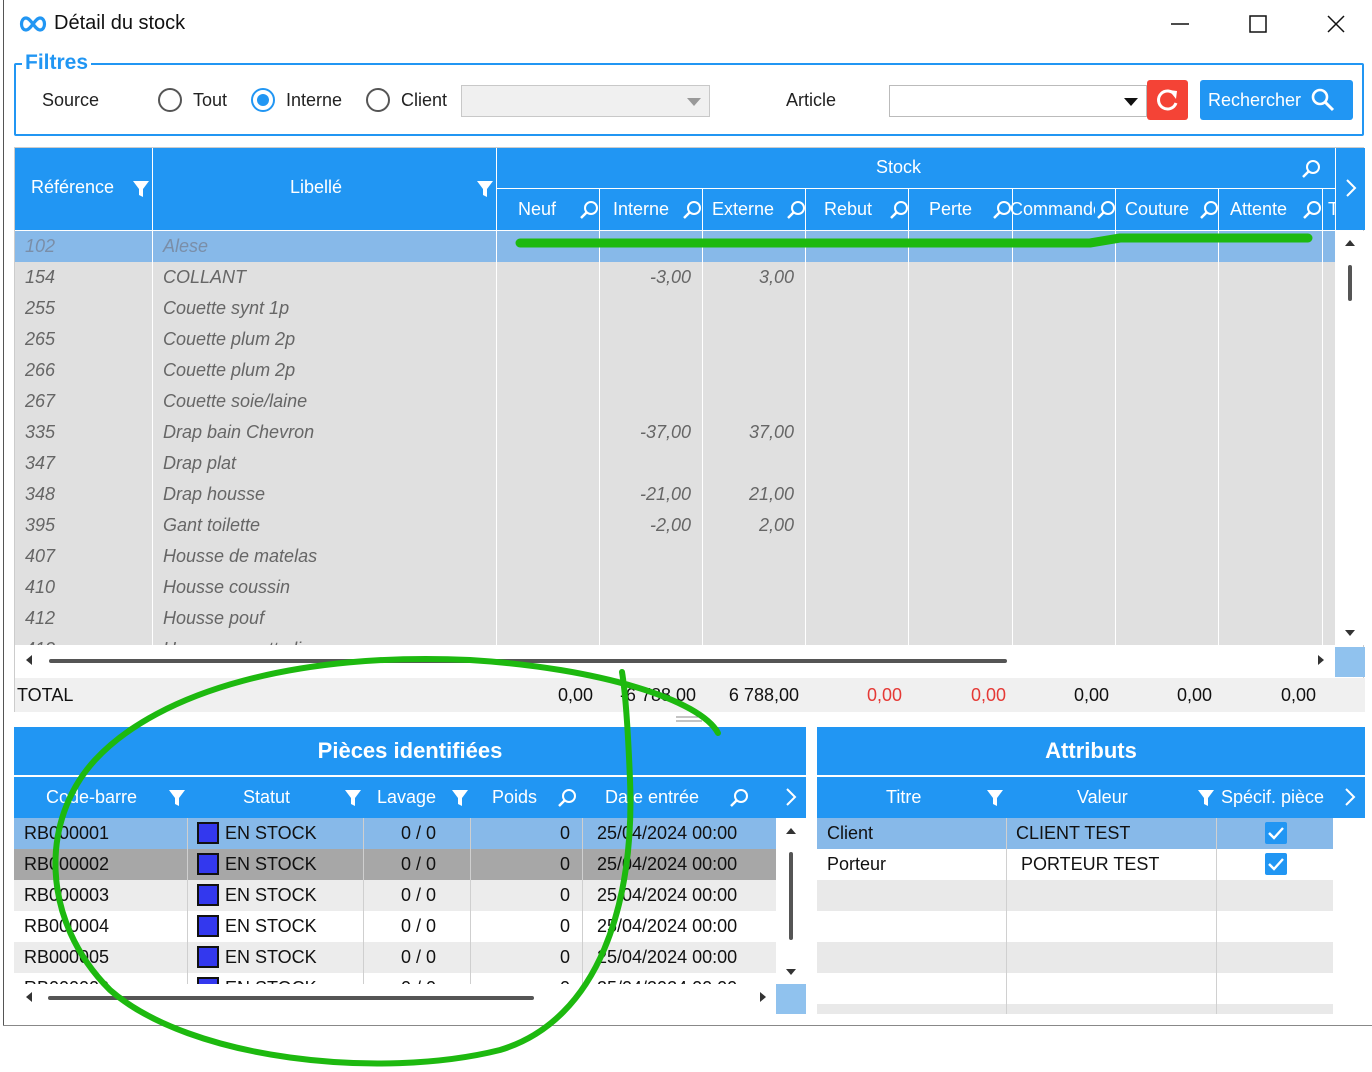  I want to click on stock-row: 154 COLLANT -3,00 3,00, so click(675, 277).